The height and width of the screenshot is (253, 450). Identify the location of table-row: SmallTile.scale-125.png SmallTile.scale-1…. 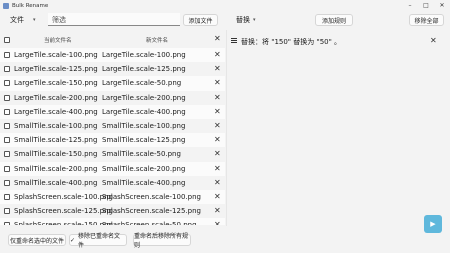
(112, 140).